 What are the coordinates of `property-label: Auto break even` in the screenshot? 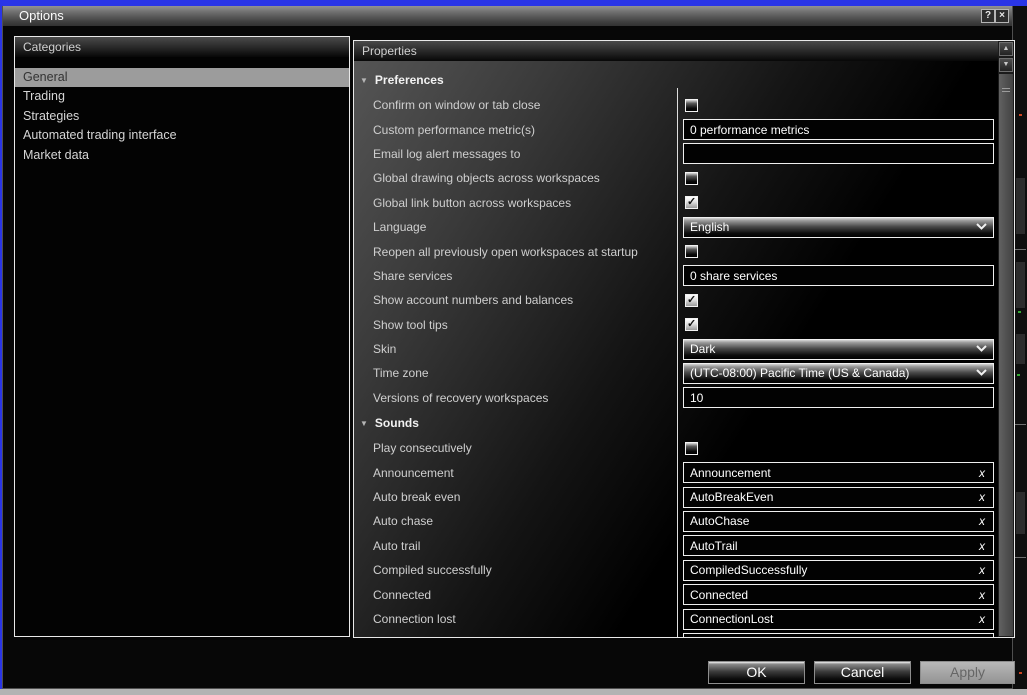 It's located at (417, 497).